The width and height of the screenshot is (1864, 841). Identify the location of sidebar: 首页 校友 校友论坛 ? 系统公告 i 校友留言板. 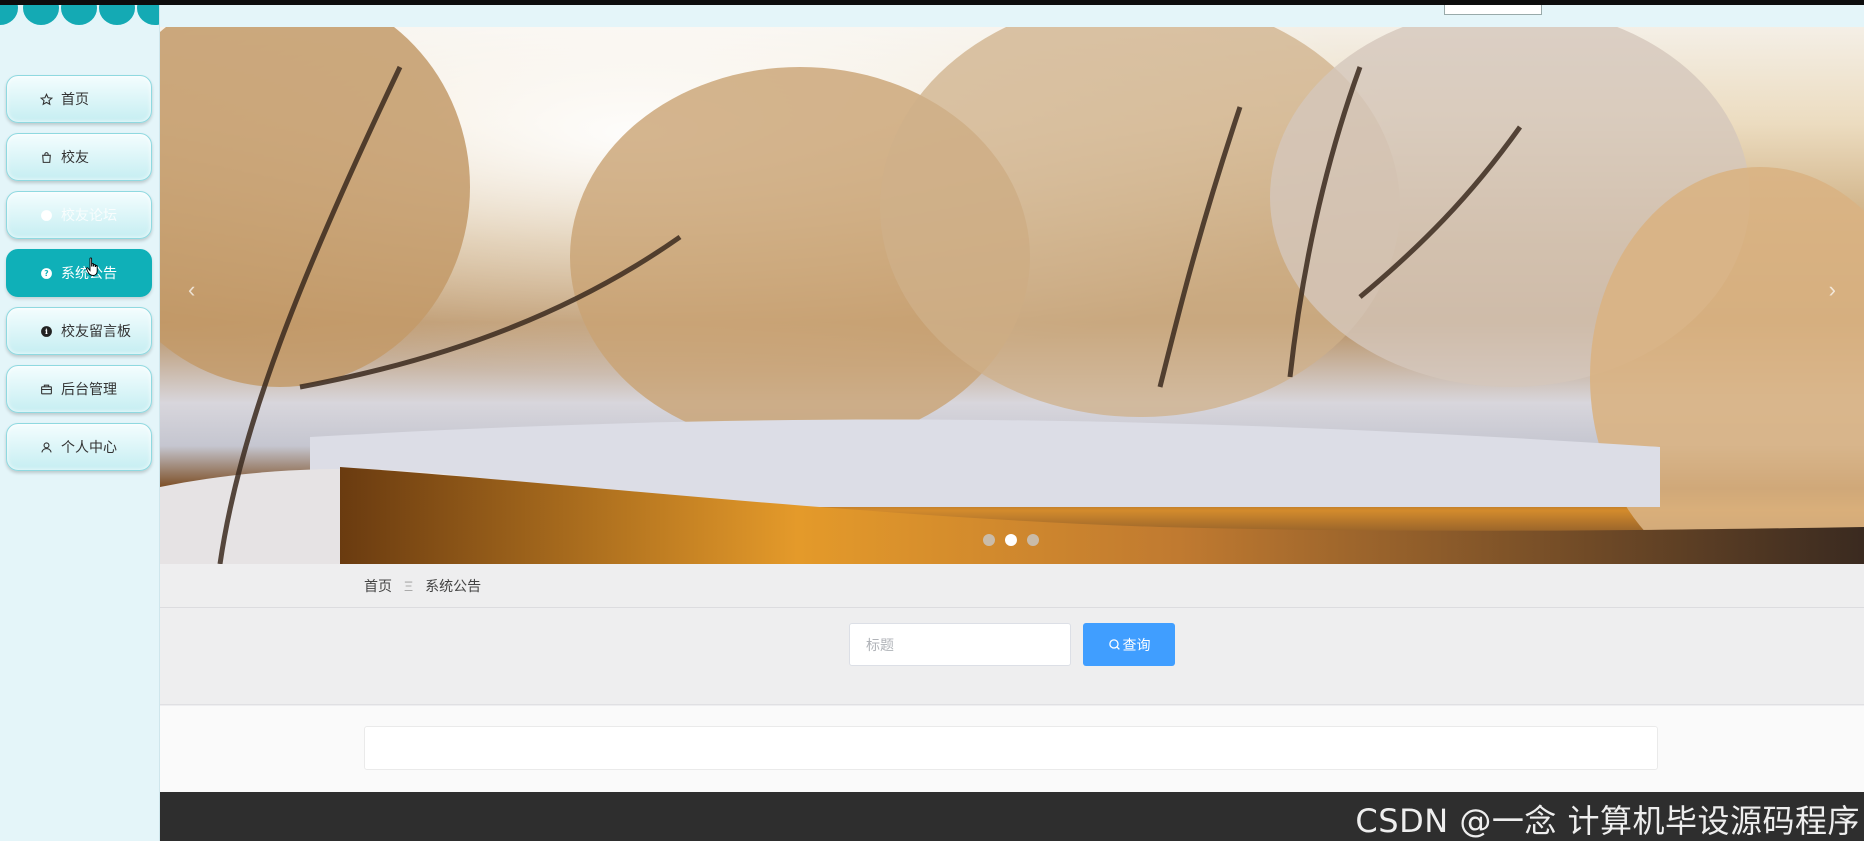
(80, 423).